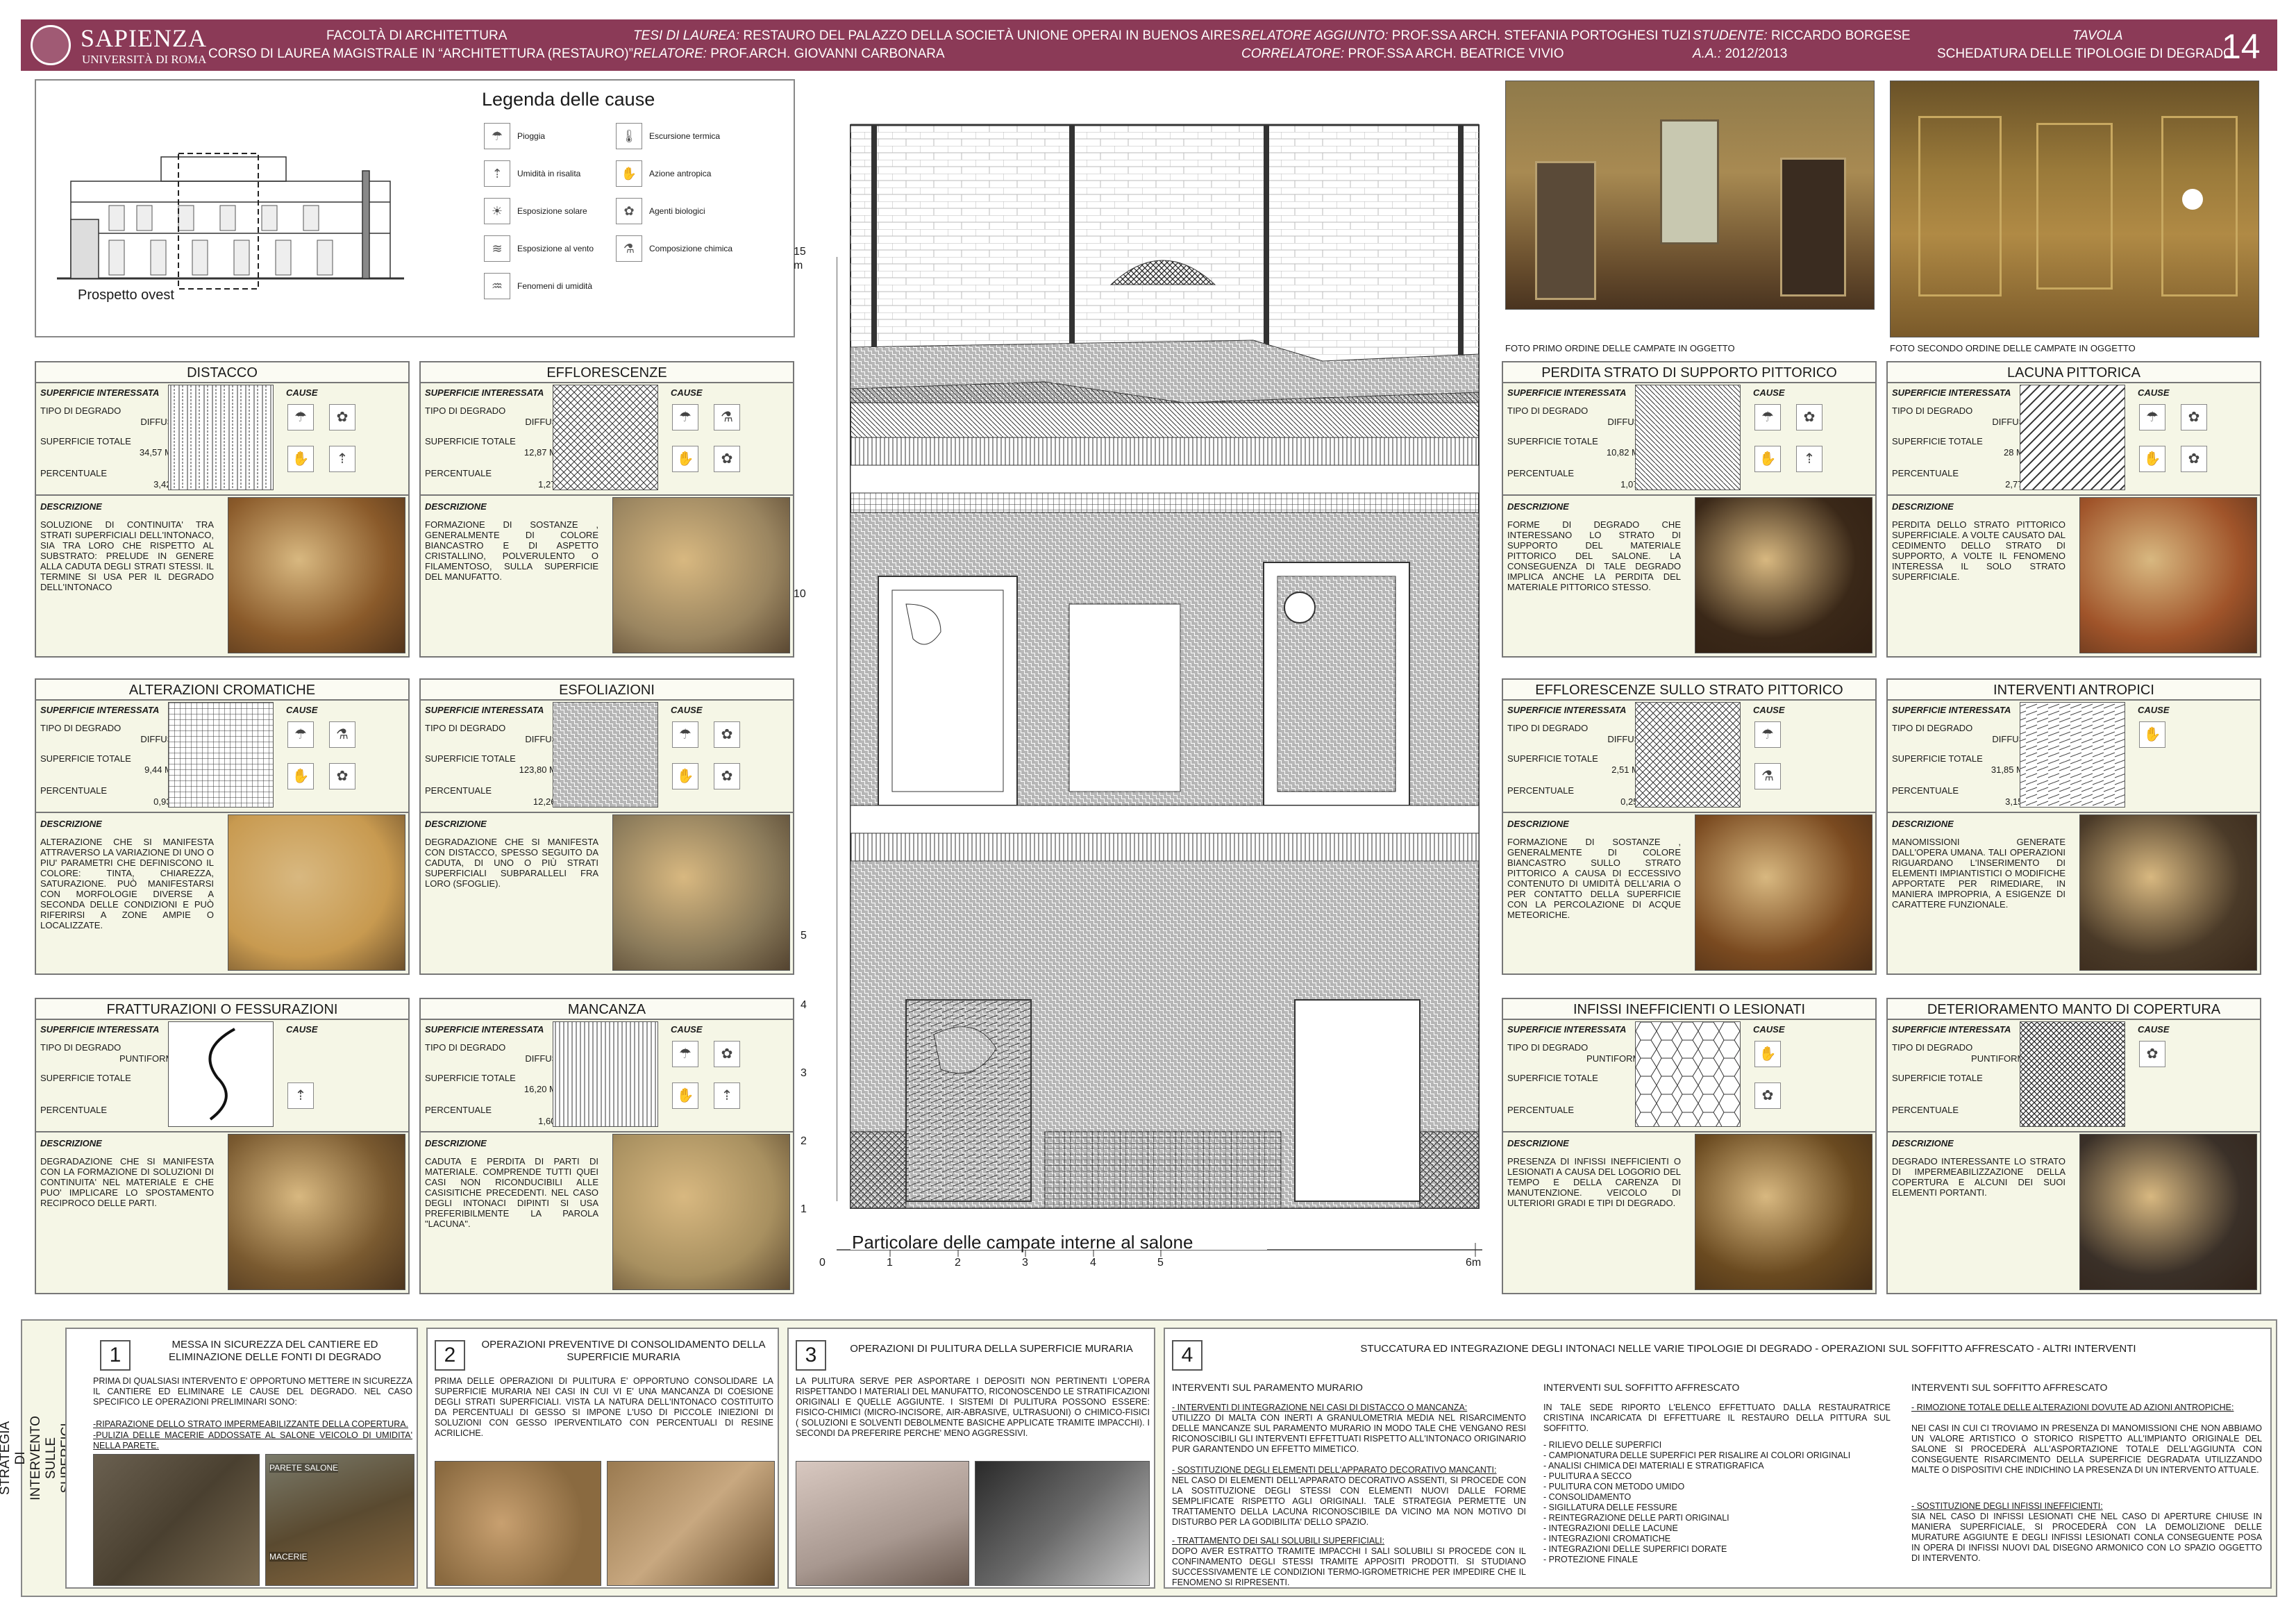 Image resolution: width=2296 pixels, height=1622 pixels. I want to click on faculty: FACOLTÀ DI ARCHITETTURA, so click(417, 35).